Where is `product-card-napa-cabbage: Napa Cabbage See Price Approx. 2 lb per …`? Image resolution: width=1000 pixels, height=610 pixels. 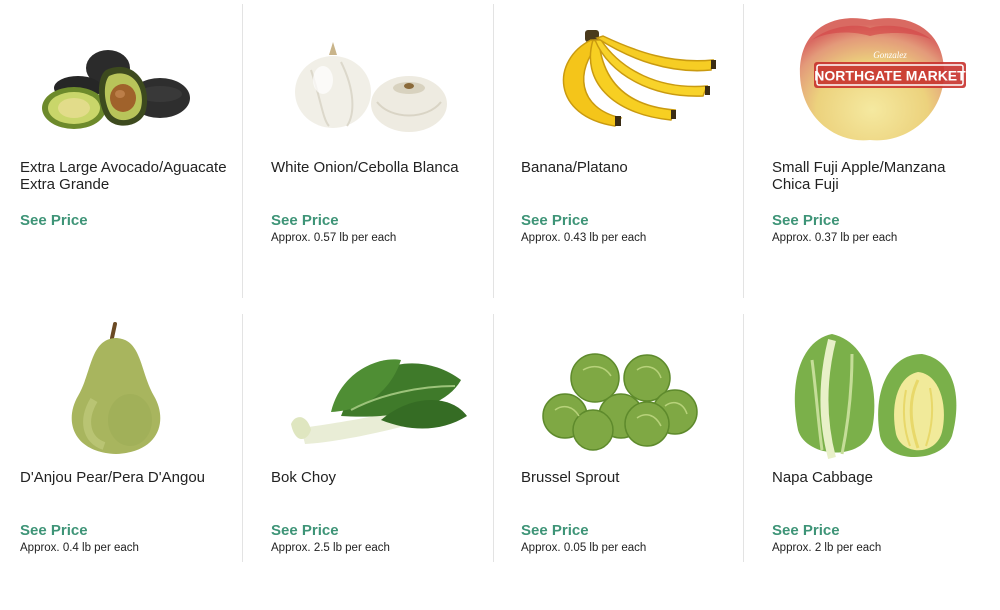
product-card-napa-cabbage: Napa Cabbage See Price Approx. 2 lb per … is located at coordinates (876, 460).